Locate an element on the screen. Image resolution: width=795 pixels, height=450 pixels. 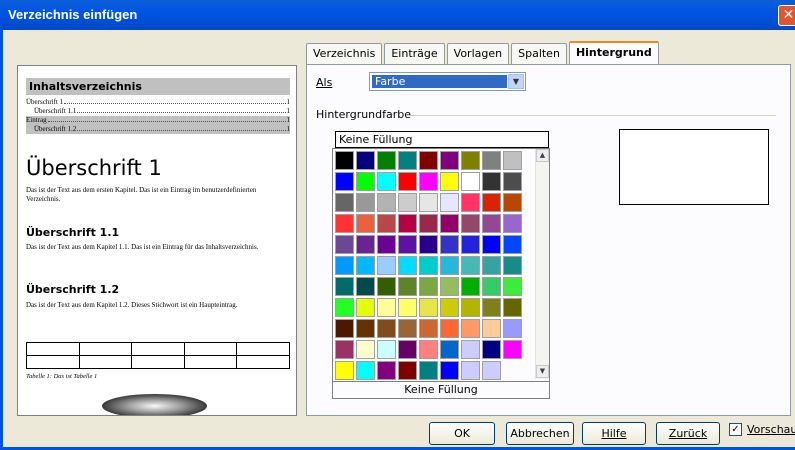
tab-hintergrund: Hintergrund is located at coordinates (613, 52).